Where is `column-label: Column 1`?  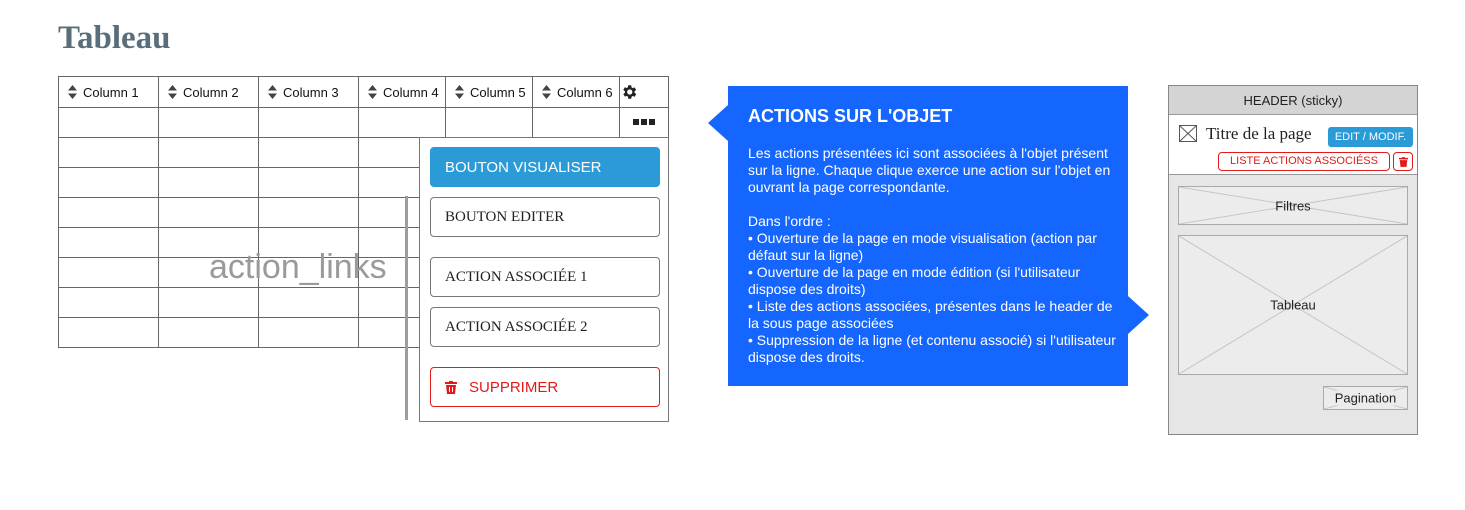 column-label: Column 1 is located at coordinates (111, 92).